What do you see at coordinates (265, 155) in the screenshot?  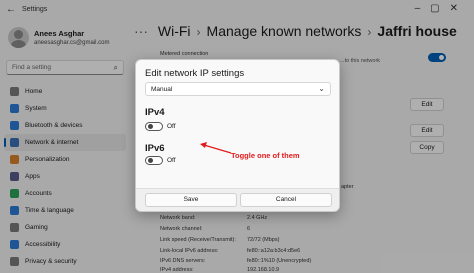 I see `annotation-text: Toggle one of them` at bounding box center [265, 155].